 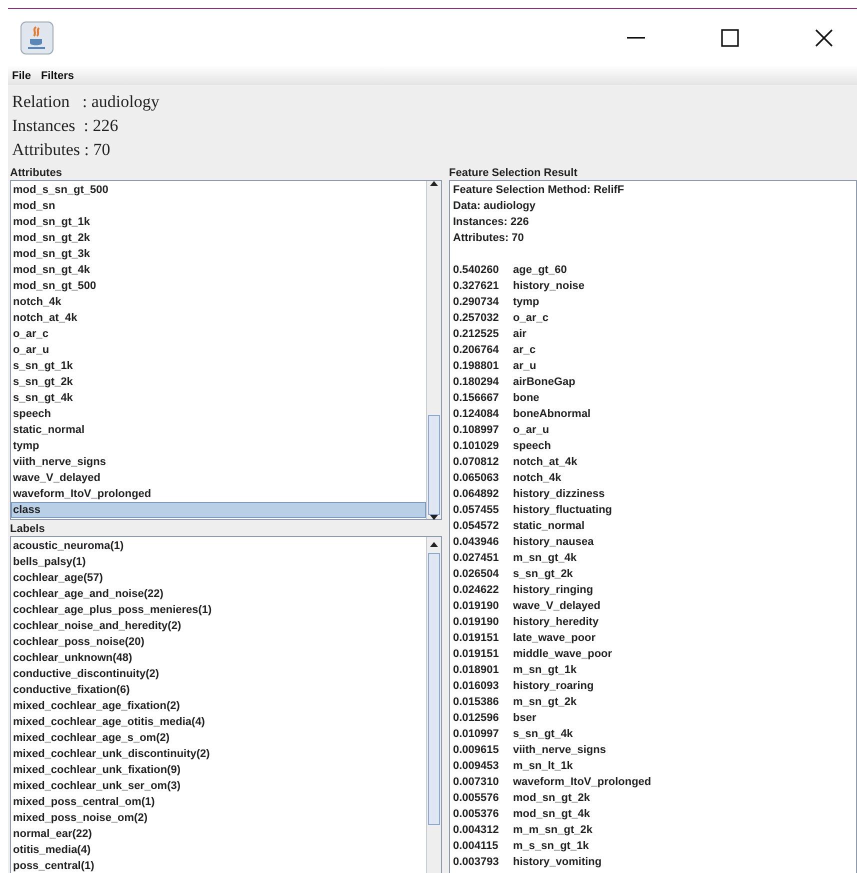 What do you see at coordinates (476, 318) in the screenshot?
I see `score-text: 0.257032` at bounding box center [476, 318].